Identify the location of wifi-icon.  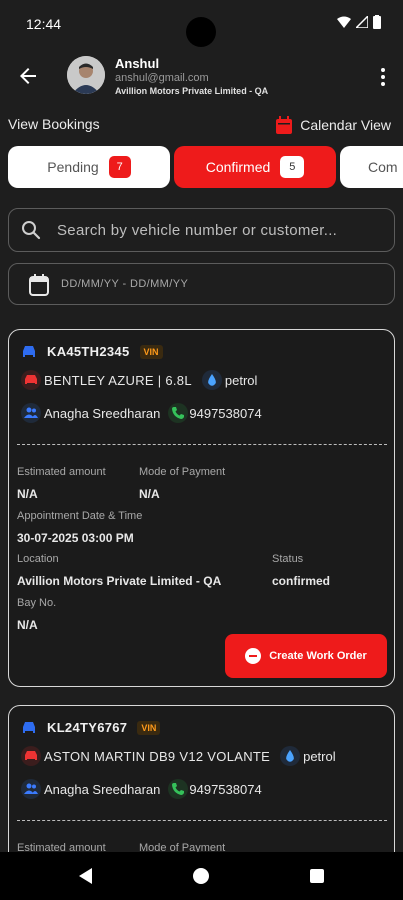
(344, 22).